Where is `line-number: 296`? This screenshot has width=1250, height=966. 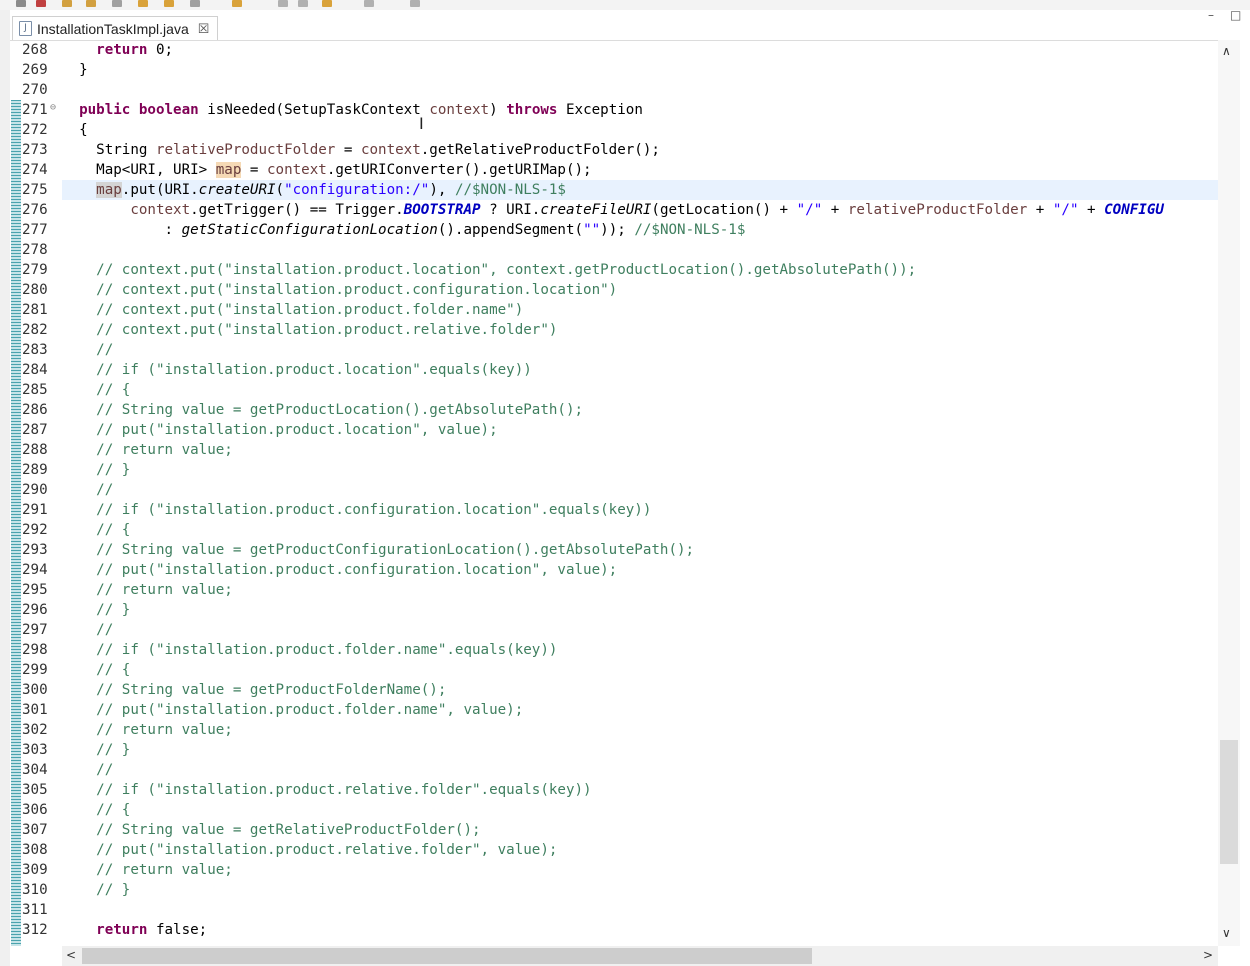
line-number: 296 is located at coordinates (35, 610).